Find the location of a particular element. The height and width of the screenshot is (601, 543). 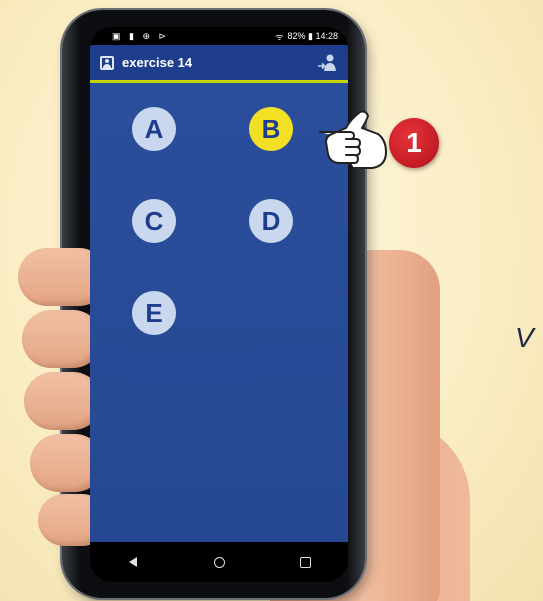

home-icon is located at coordinates (219, 562).